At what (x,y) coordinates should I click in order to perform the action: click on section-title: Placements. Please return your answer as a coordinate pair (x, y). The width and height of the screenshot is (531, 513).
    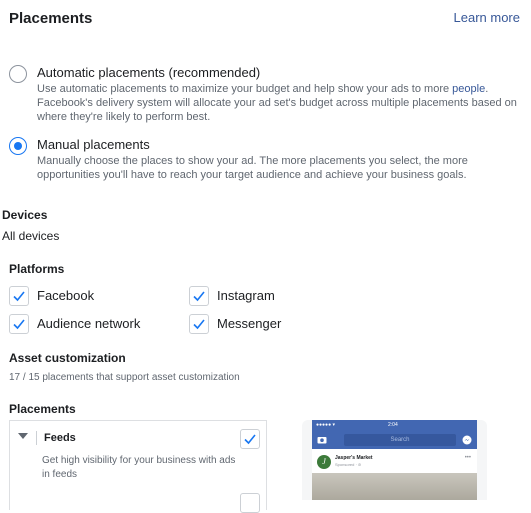
    Looking at the image, I should click on (51, 18).